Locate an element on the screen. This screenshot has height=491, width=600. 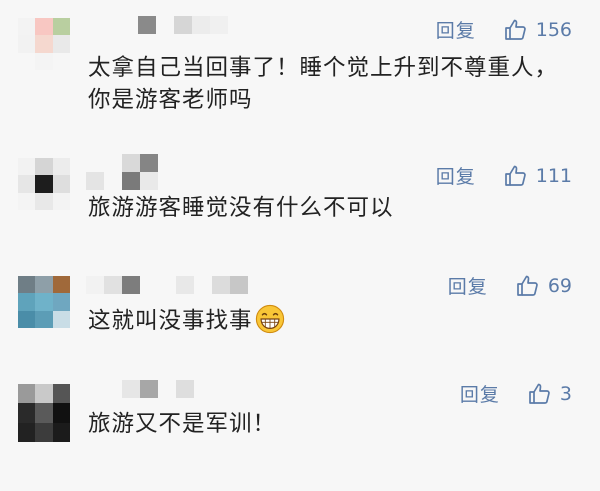
comment-text: 这就叫没事找事 is located at coordinates (170, 321).